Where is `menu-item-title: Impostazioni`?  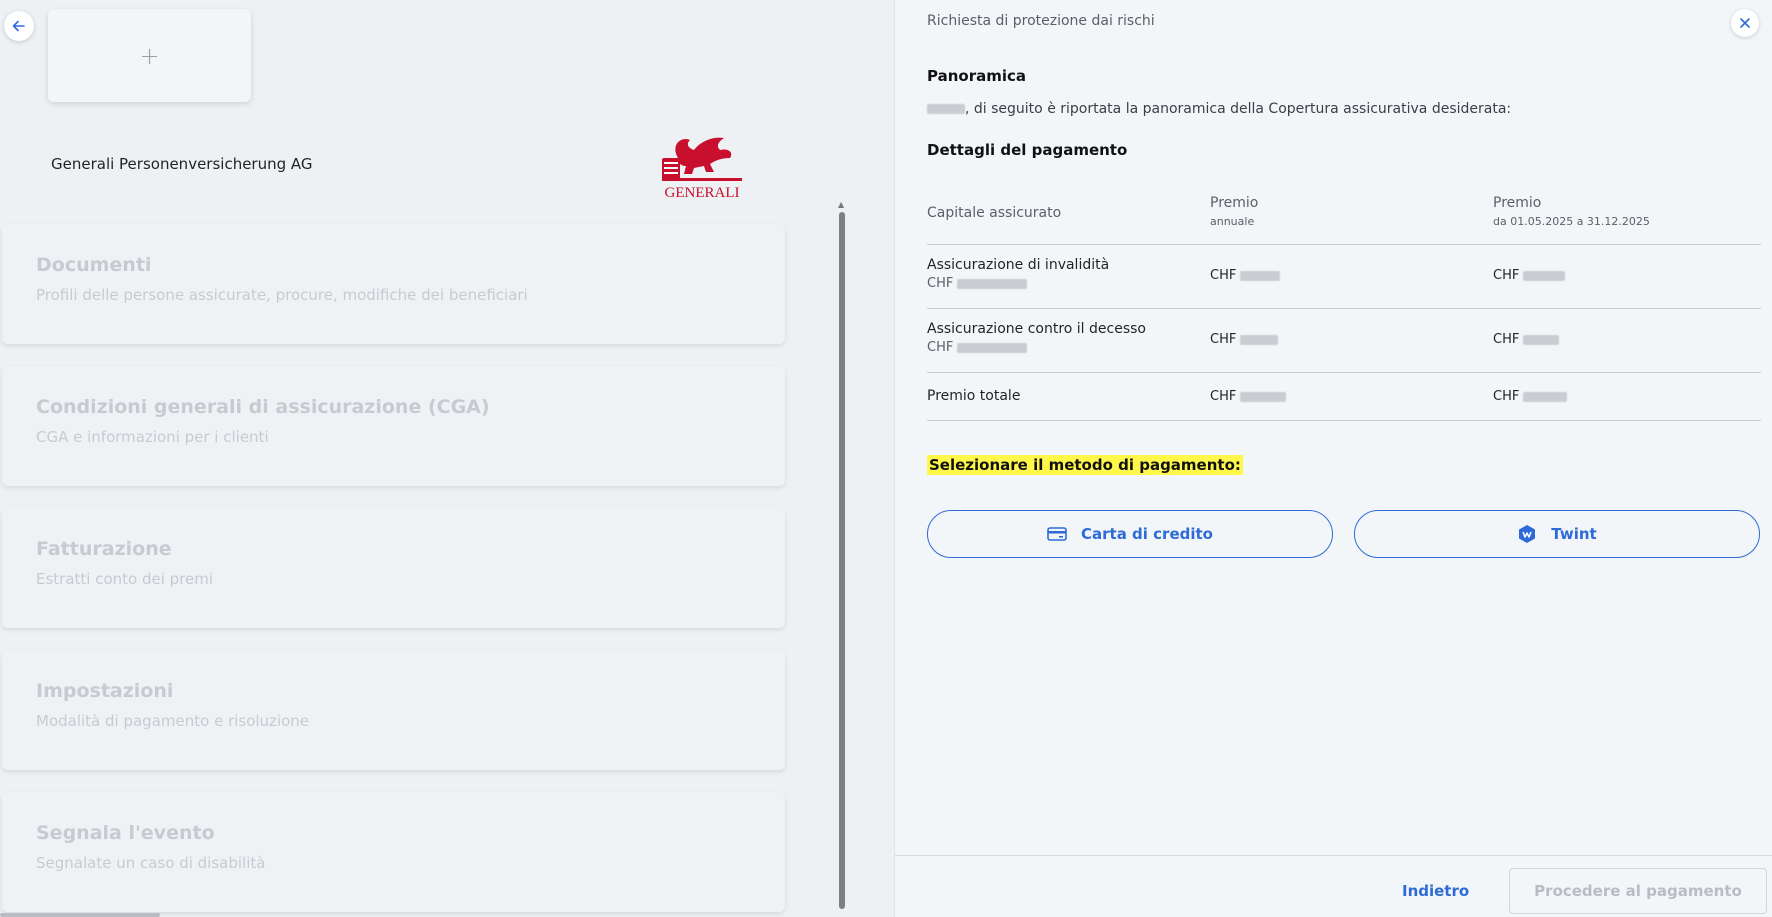
menu-item-title: Impostazioni is located at coordinates (105, 691).